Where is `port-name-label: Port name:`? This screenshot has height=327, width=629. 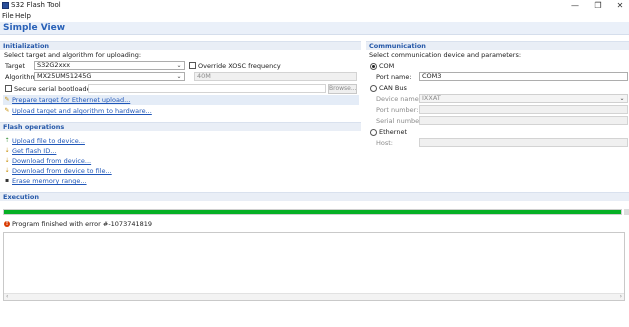 port-name-label: Port name: is located at coordinates (394, 77).